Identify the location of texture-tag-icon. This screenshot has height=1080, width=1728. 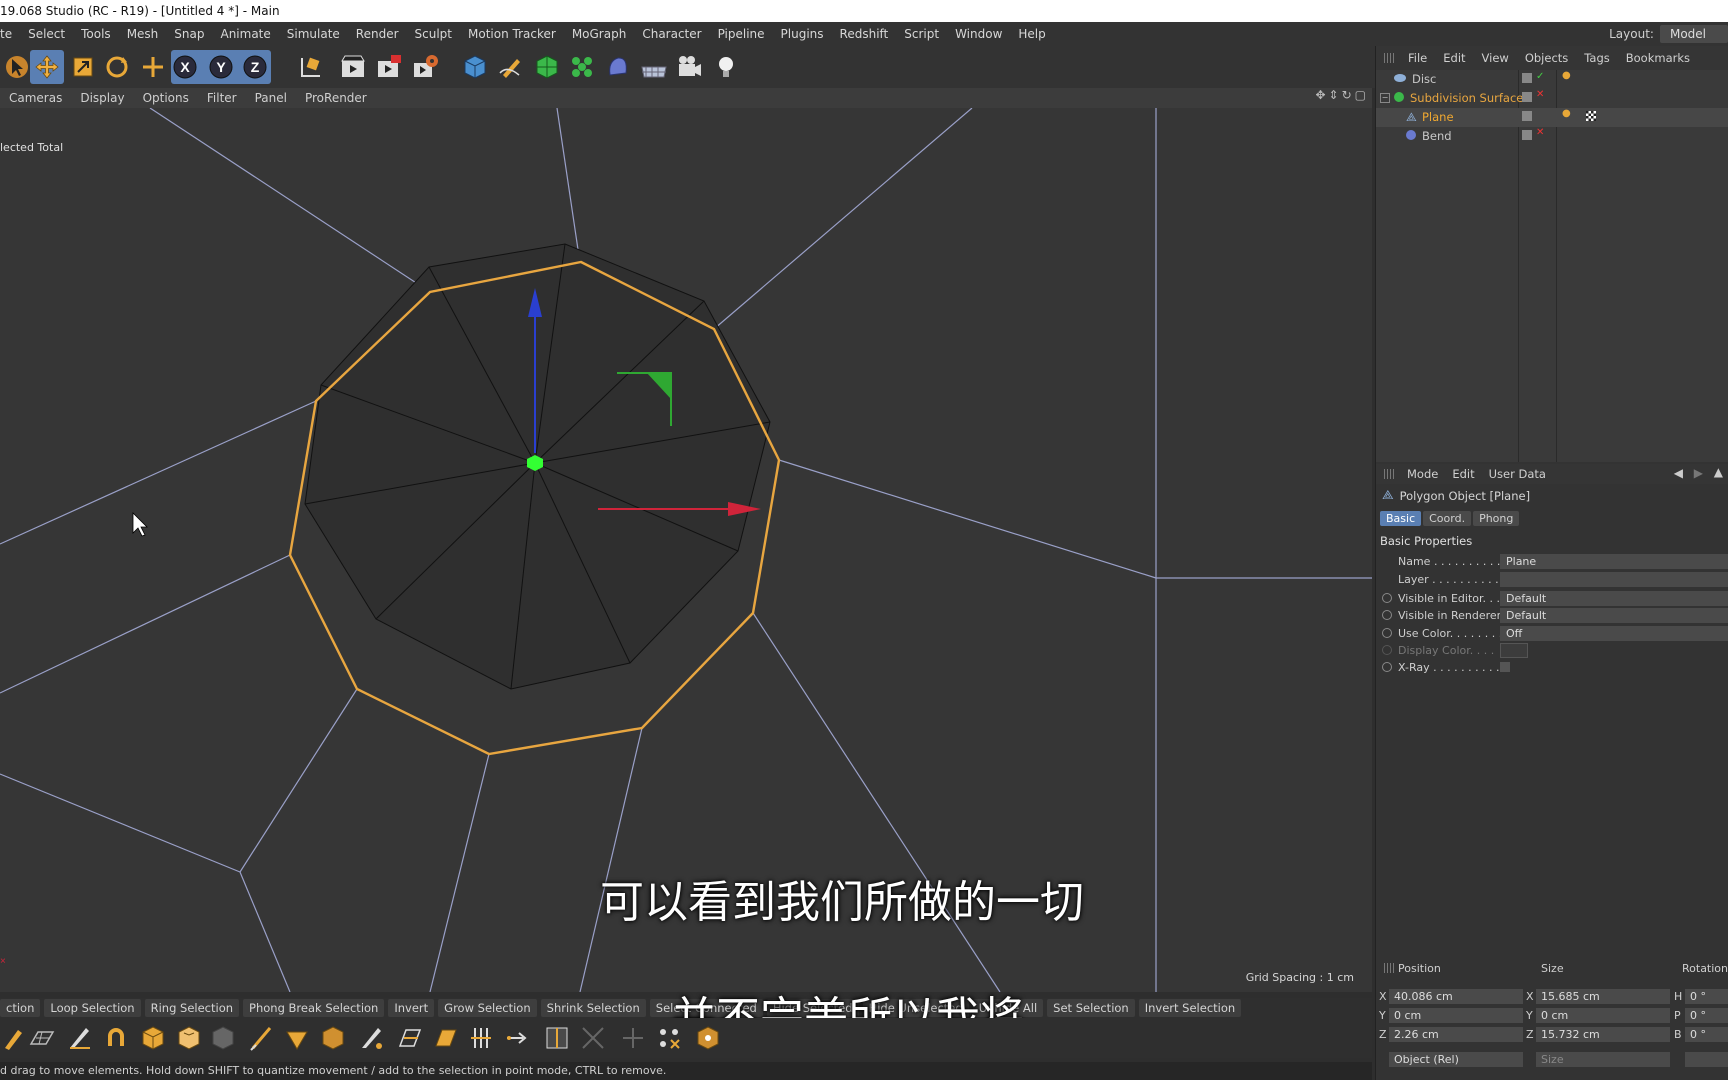
(1591, 116).